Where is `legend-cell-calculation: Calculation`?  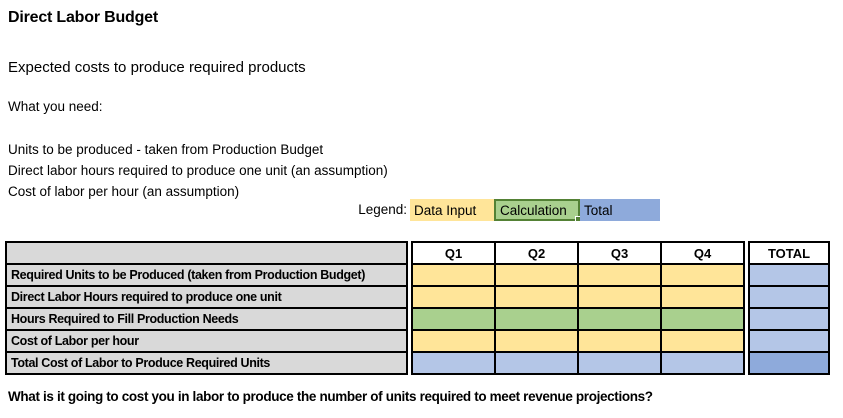 legend-cell-calculation: Calculation is located at coordinates (537, 210).